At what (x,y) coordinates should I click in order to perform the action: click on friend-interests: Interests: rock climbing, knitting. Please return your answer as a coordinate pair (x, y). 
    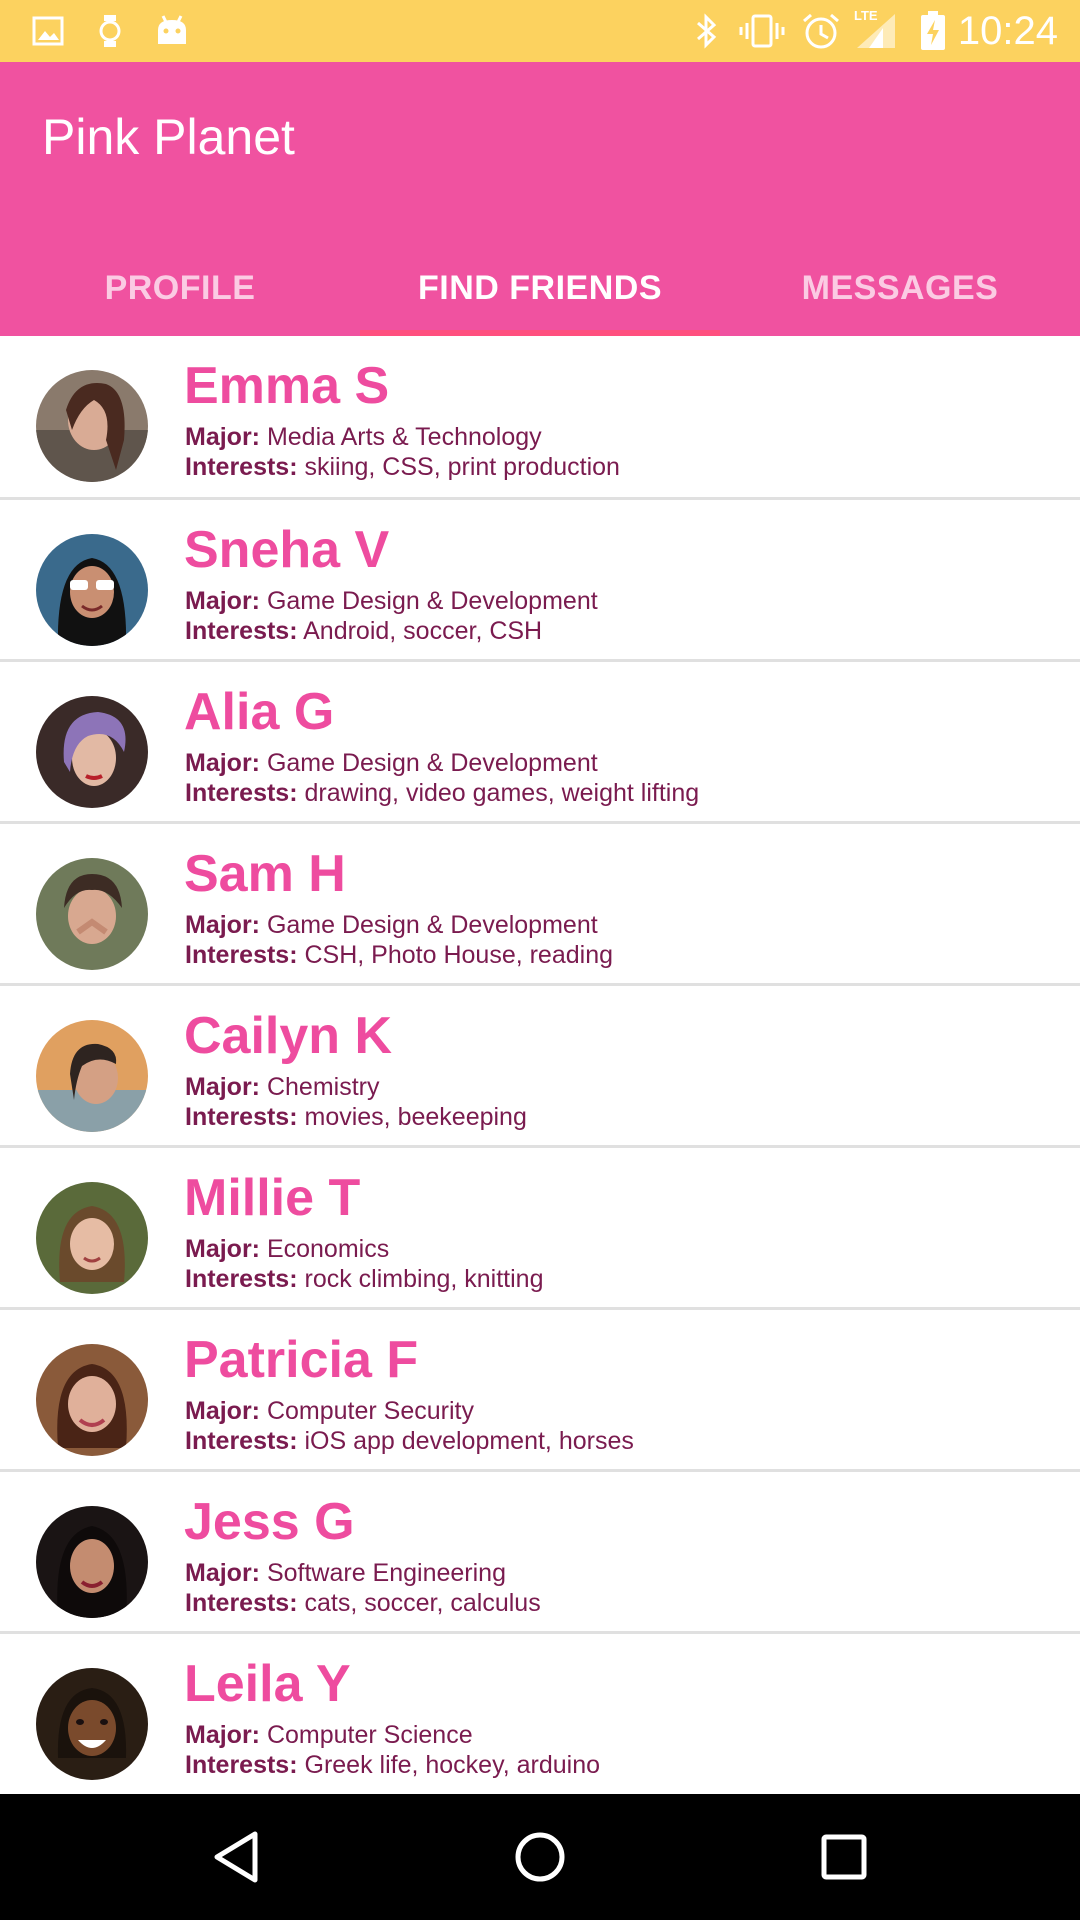
    Looking at the image, I should click on (364, 1279).